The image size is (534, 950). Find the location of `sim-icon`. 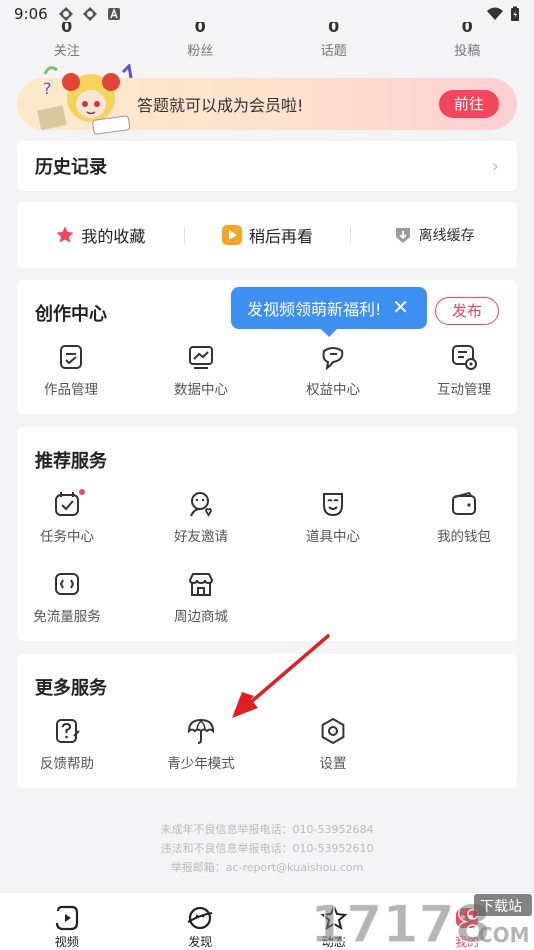

sim-icon is located at coordinates (67, 584).